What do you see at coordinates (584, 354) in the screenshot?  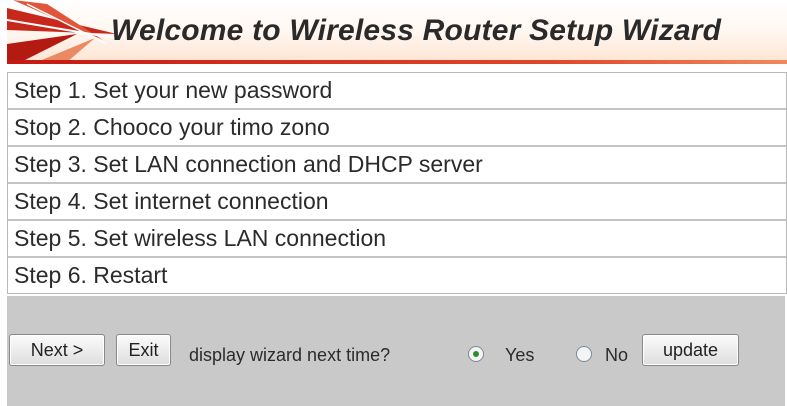 I see `no-radio` at bounding box center [584, 354].